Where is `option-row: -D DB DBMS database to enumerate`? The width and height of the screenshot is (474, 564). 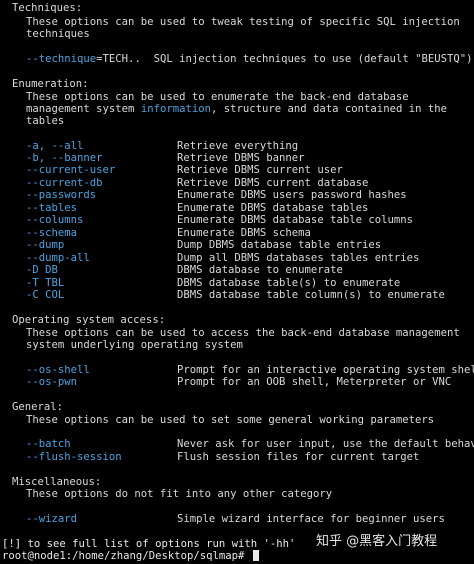 option-row: -D DB DBMS database to enumerate is located at coordinates (184, 270).